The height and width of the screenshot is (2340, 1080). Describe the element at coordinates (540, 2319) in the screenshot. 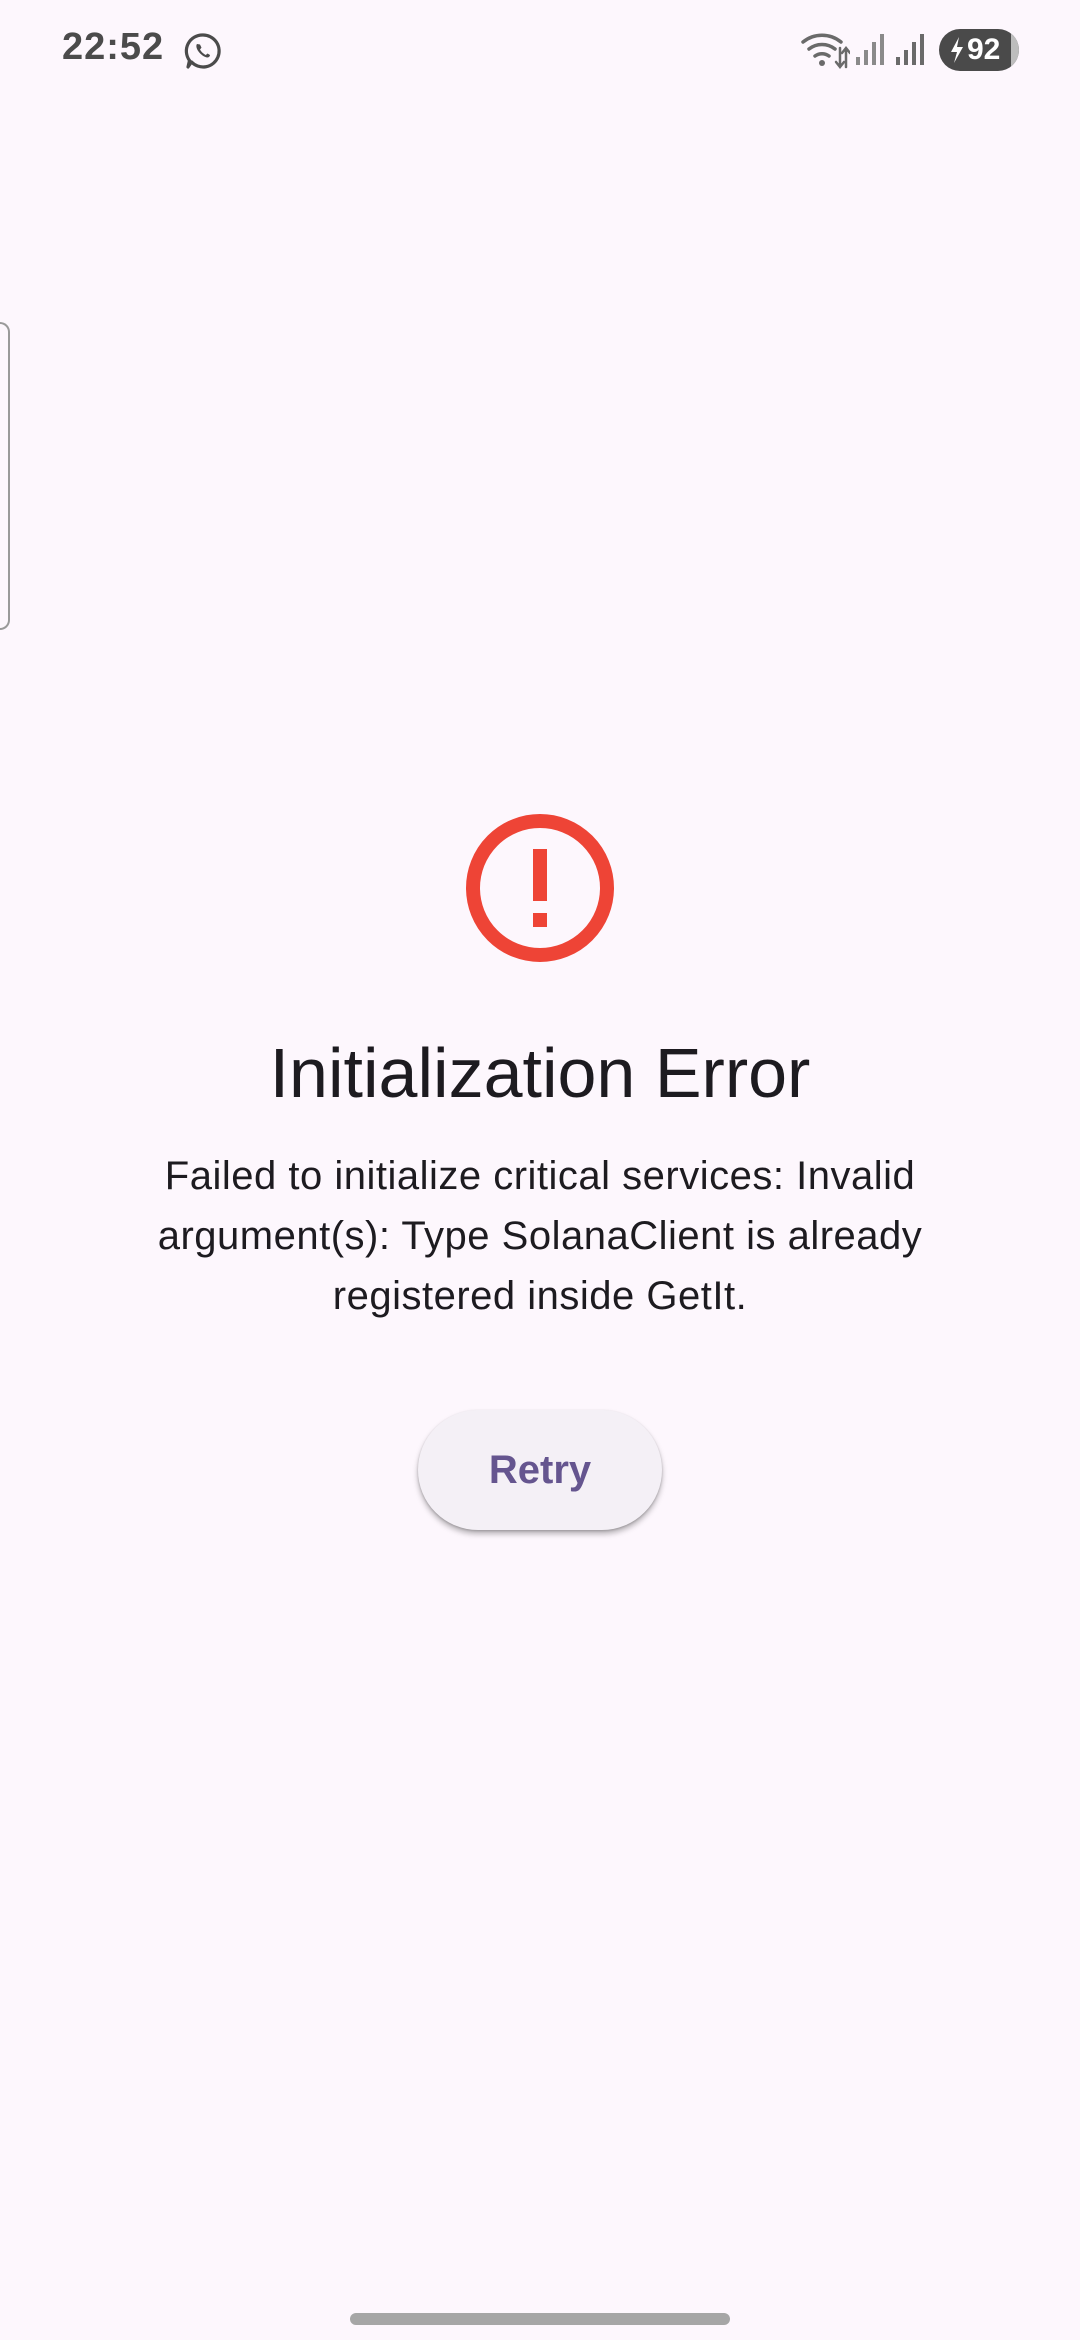

I see `home-indicator` at that location.